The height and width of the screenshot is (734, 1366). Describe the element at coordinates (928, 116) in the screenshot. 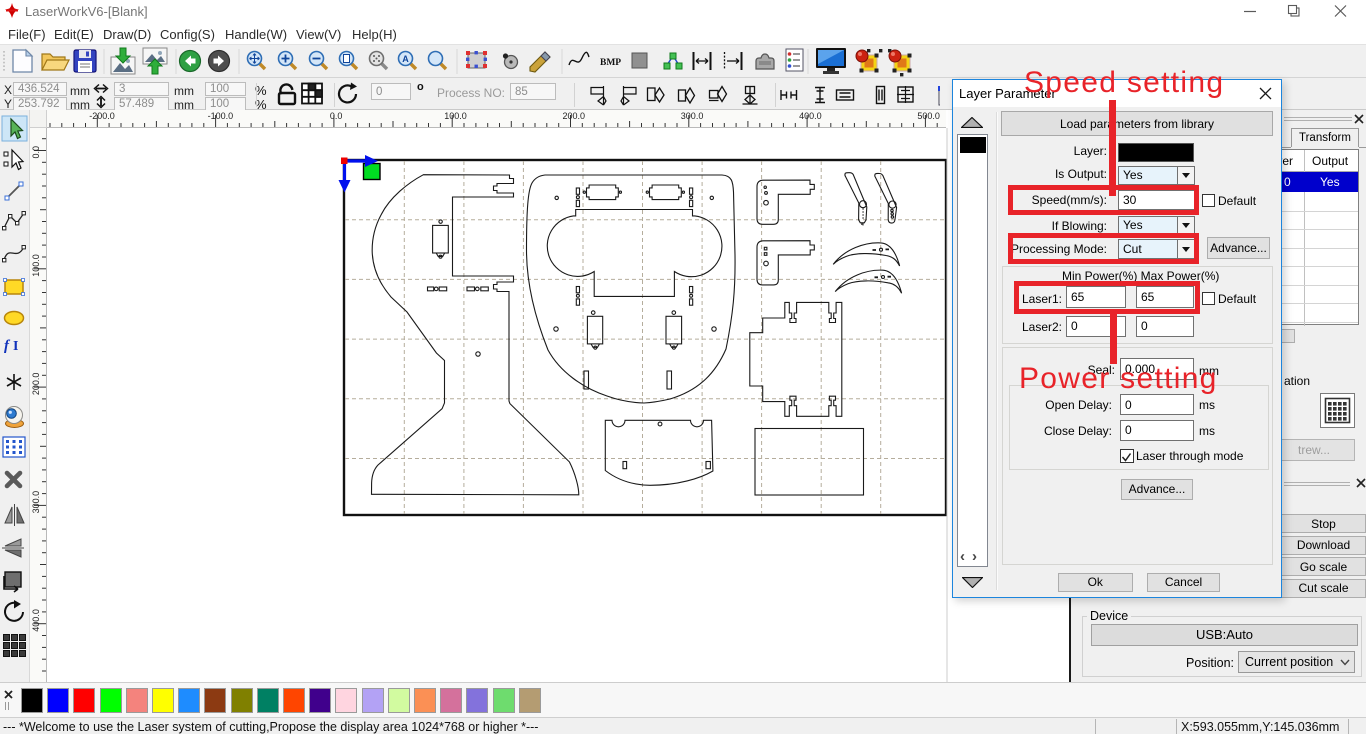

I see `svg-text: 500.0` at that location.